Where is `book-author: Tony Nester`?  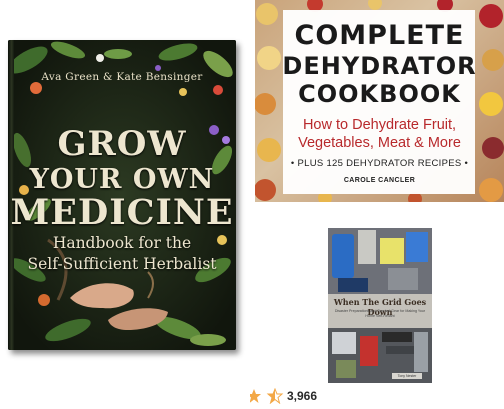
book-author: Tony Nester is located at coordinates (407, 376).